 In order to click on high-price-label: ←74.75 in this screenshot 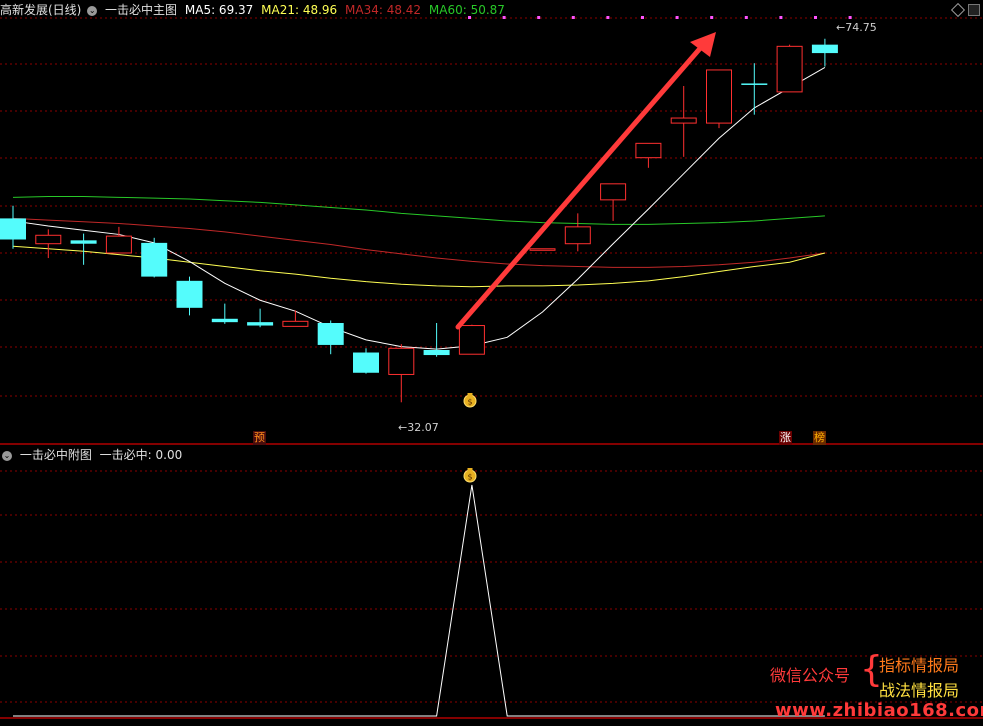, I will do `click(856, 27)`.